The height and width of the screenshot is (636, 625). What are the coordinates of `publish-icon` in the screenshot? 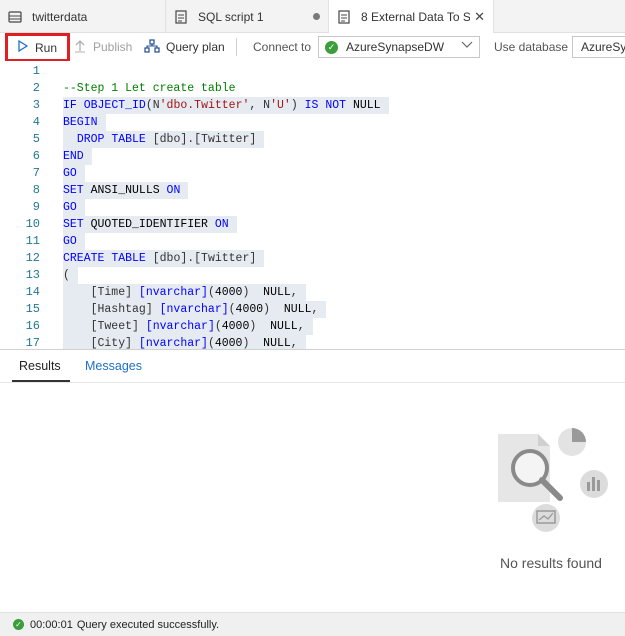 It's located at (80, 47).